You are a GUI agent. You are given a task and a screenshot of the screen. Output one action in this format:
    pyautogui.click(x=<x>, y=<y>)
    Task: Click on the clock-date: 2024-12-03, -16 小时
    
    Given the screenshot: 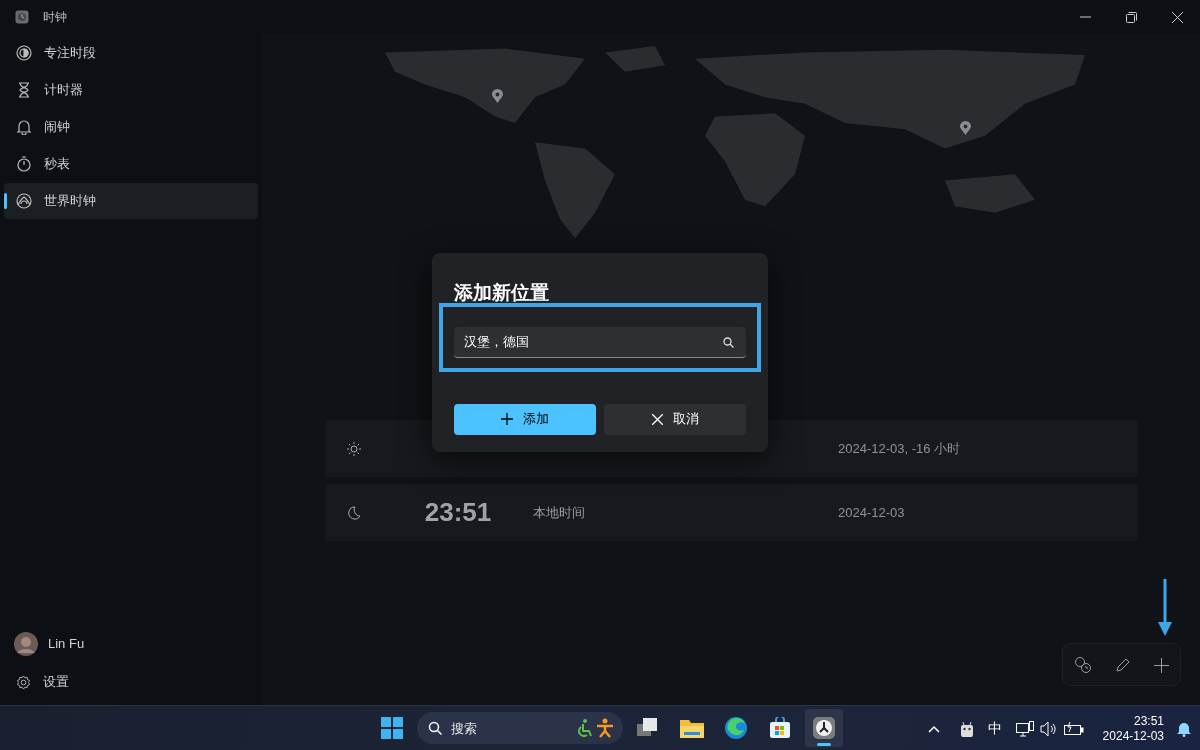 What is the action you would take?
    pyautogui.click(x=899, y=448)
    